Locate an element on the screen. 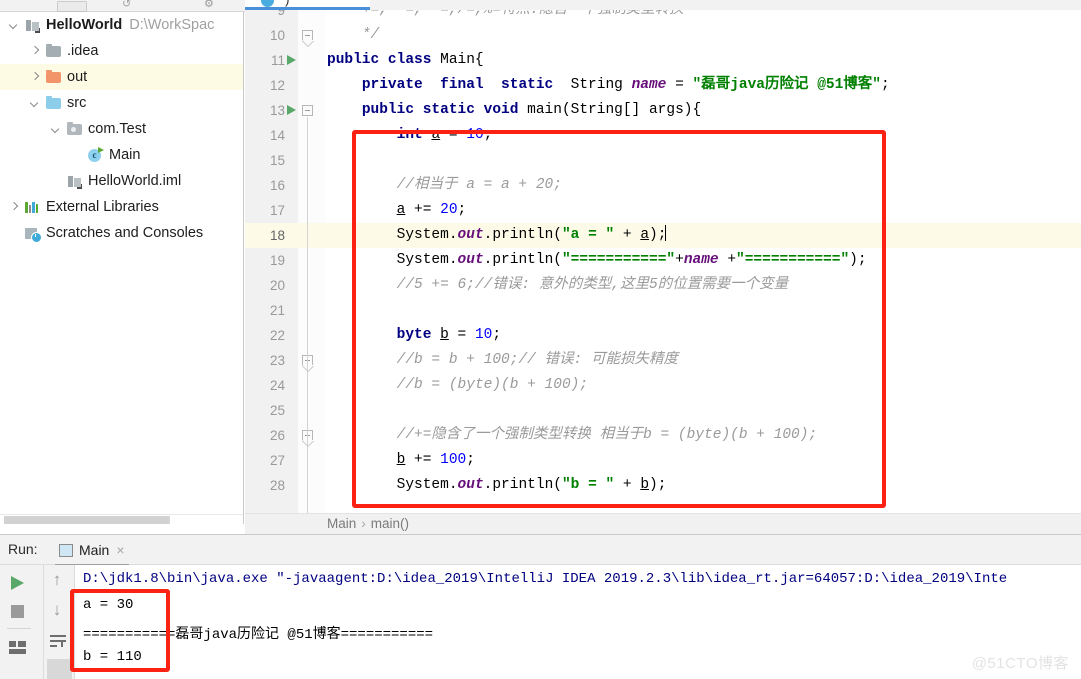 This screenshot has width=1081, height=679. layout-button is located at coordinates (18, 648).